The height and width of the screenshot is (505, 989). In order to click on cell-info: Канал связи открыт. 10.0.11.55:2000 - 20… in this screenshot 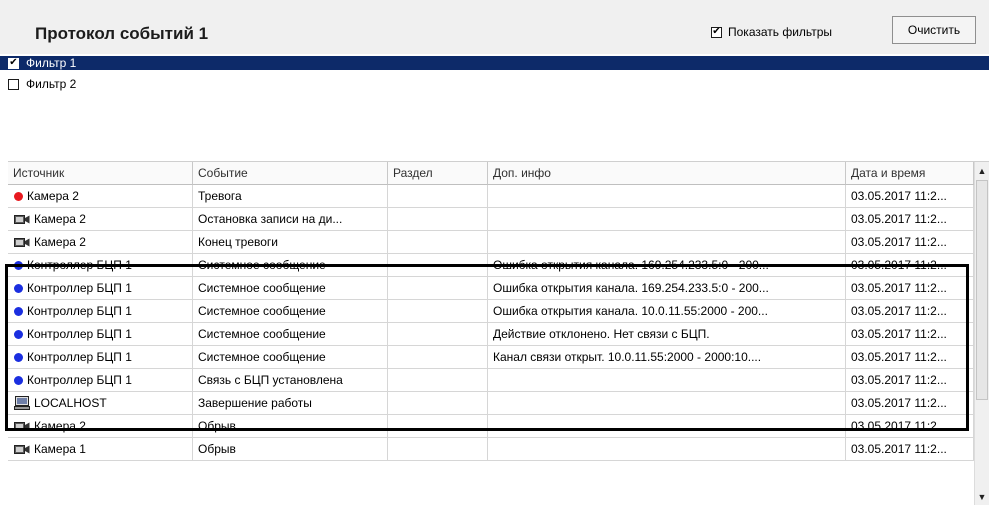, I will do `click(667, 357)`.